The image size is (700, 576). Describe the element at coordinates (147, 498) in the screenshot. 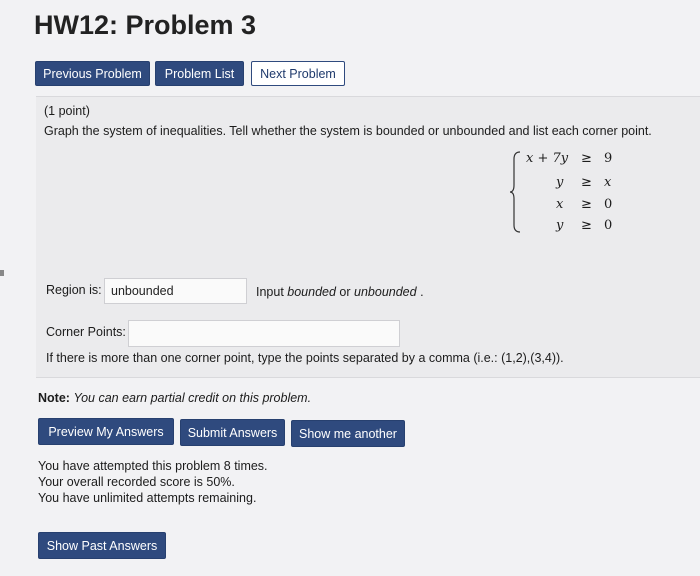

I see `remaining-text: You have unlimited attempts remaining.` at that location.